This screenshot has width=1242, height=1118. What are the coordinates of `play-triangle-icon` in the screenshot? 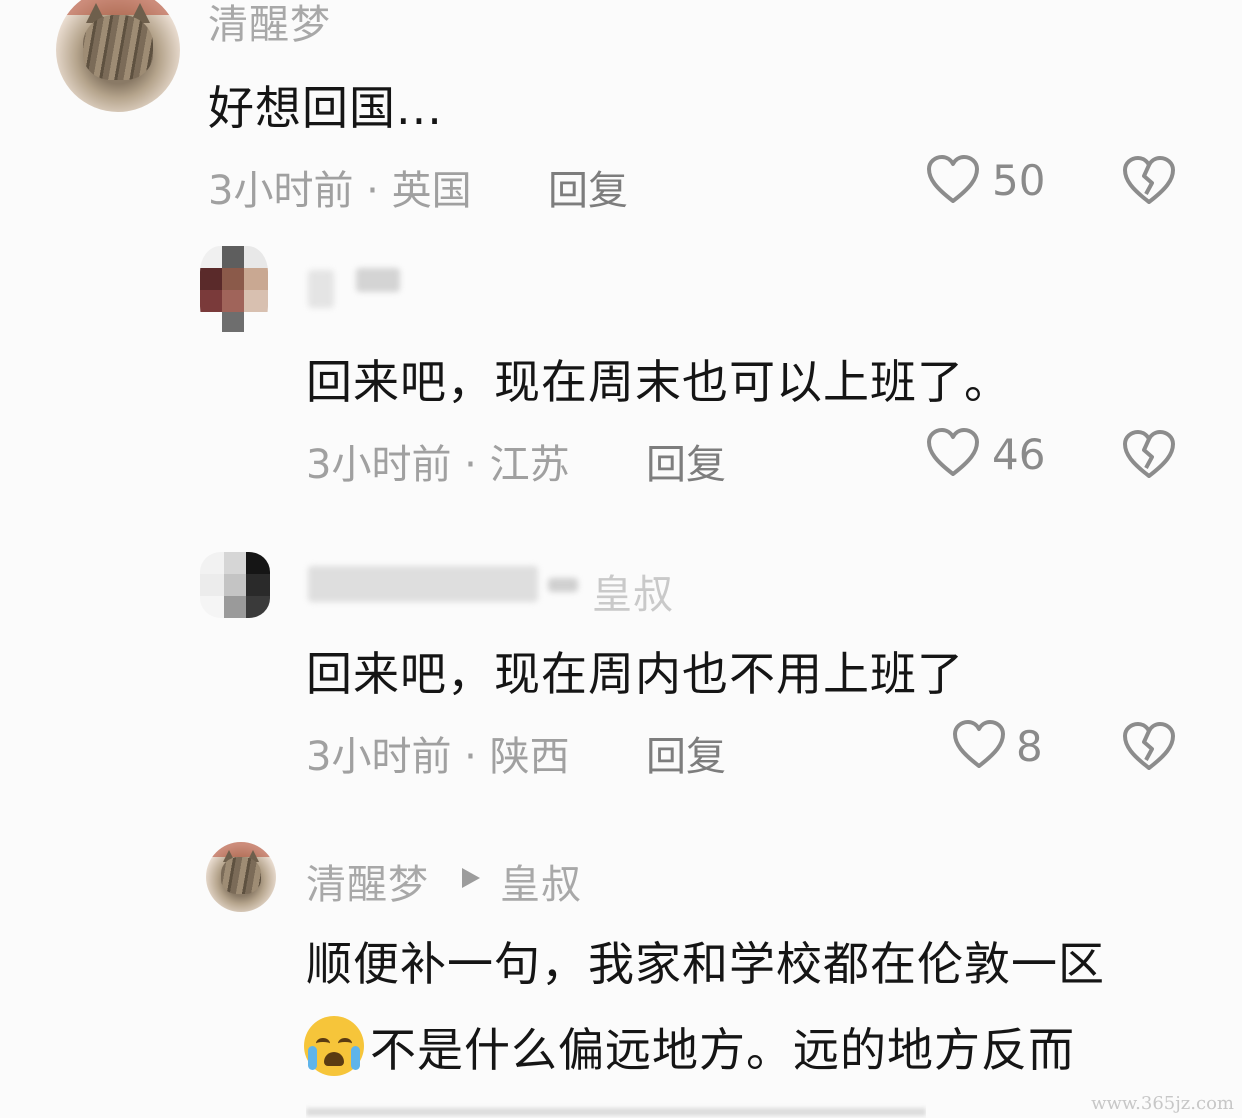 It's located at (470, 878).